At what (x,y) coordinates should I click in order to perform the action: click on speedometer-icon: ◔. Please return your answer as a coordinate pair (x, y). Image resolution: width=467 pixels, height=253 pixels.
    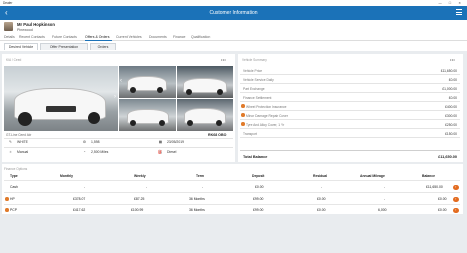
    Looking at the image, I should click on (84, 152).